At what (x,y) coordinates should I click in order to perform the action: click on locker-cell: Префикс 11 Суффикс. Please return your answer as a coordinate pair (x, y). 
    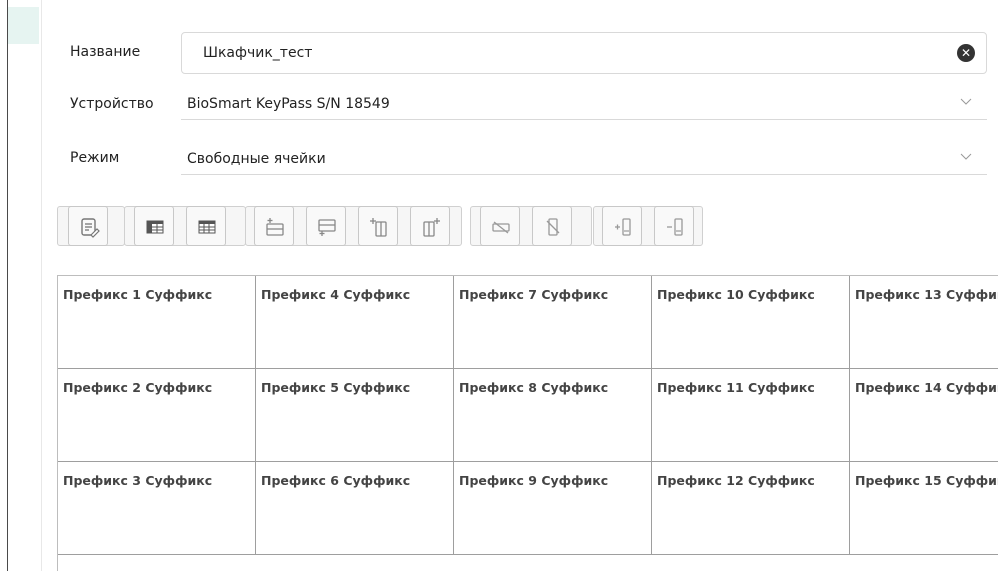
    Looking at the image, I should click on (751, 415).